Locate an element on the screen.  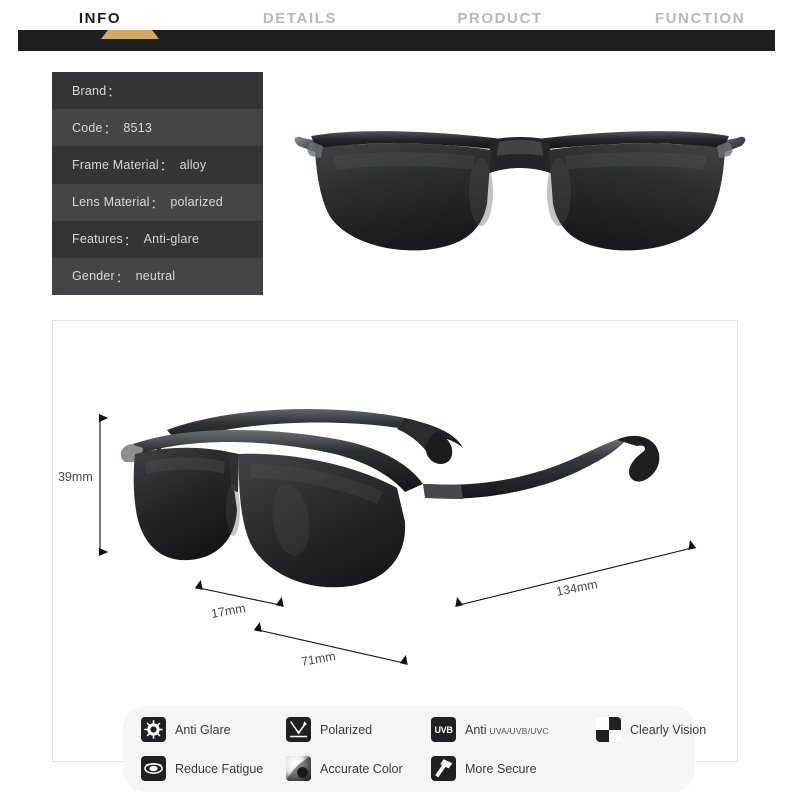
spec-colon-code: ： is located at coordinates (110, 129).